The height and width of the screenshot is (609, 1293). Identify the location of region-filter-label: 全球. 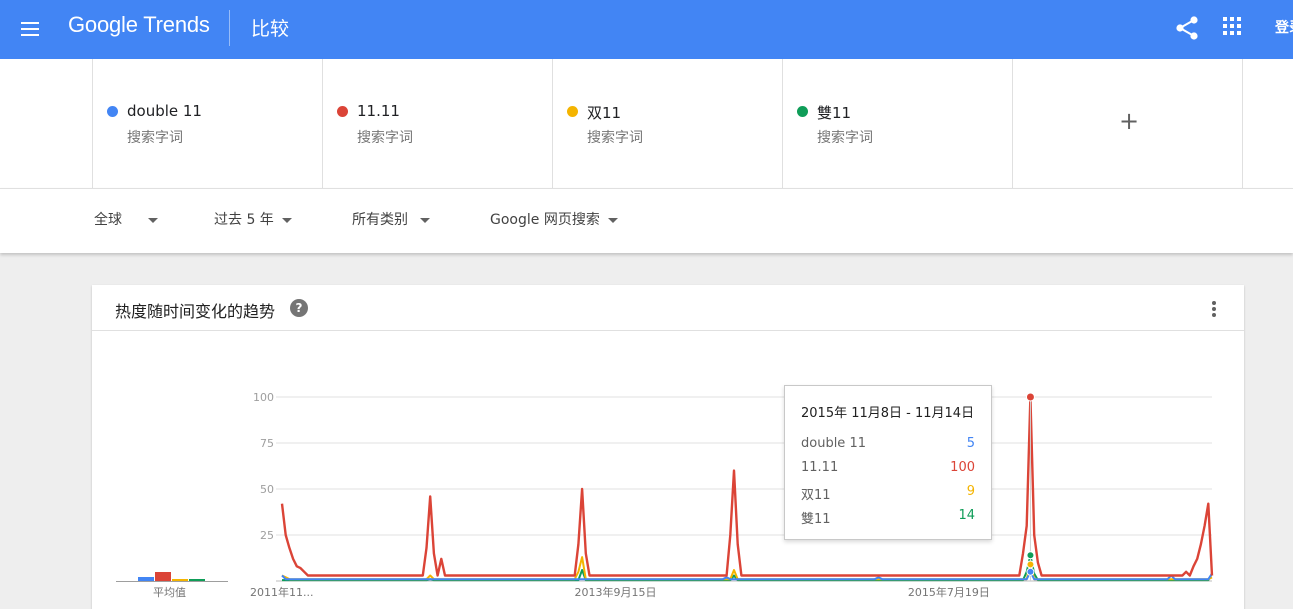
(108, 220).